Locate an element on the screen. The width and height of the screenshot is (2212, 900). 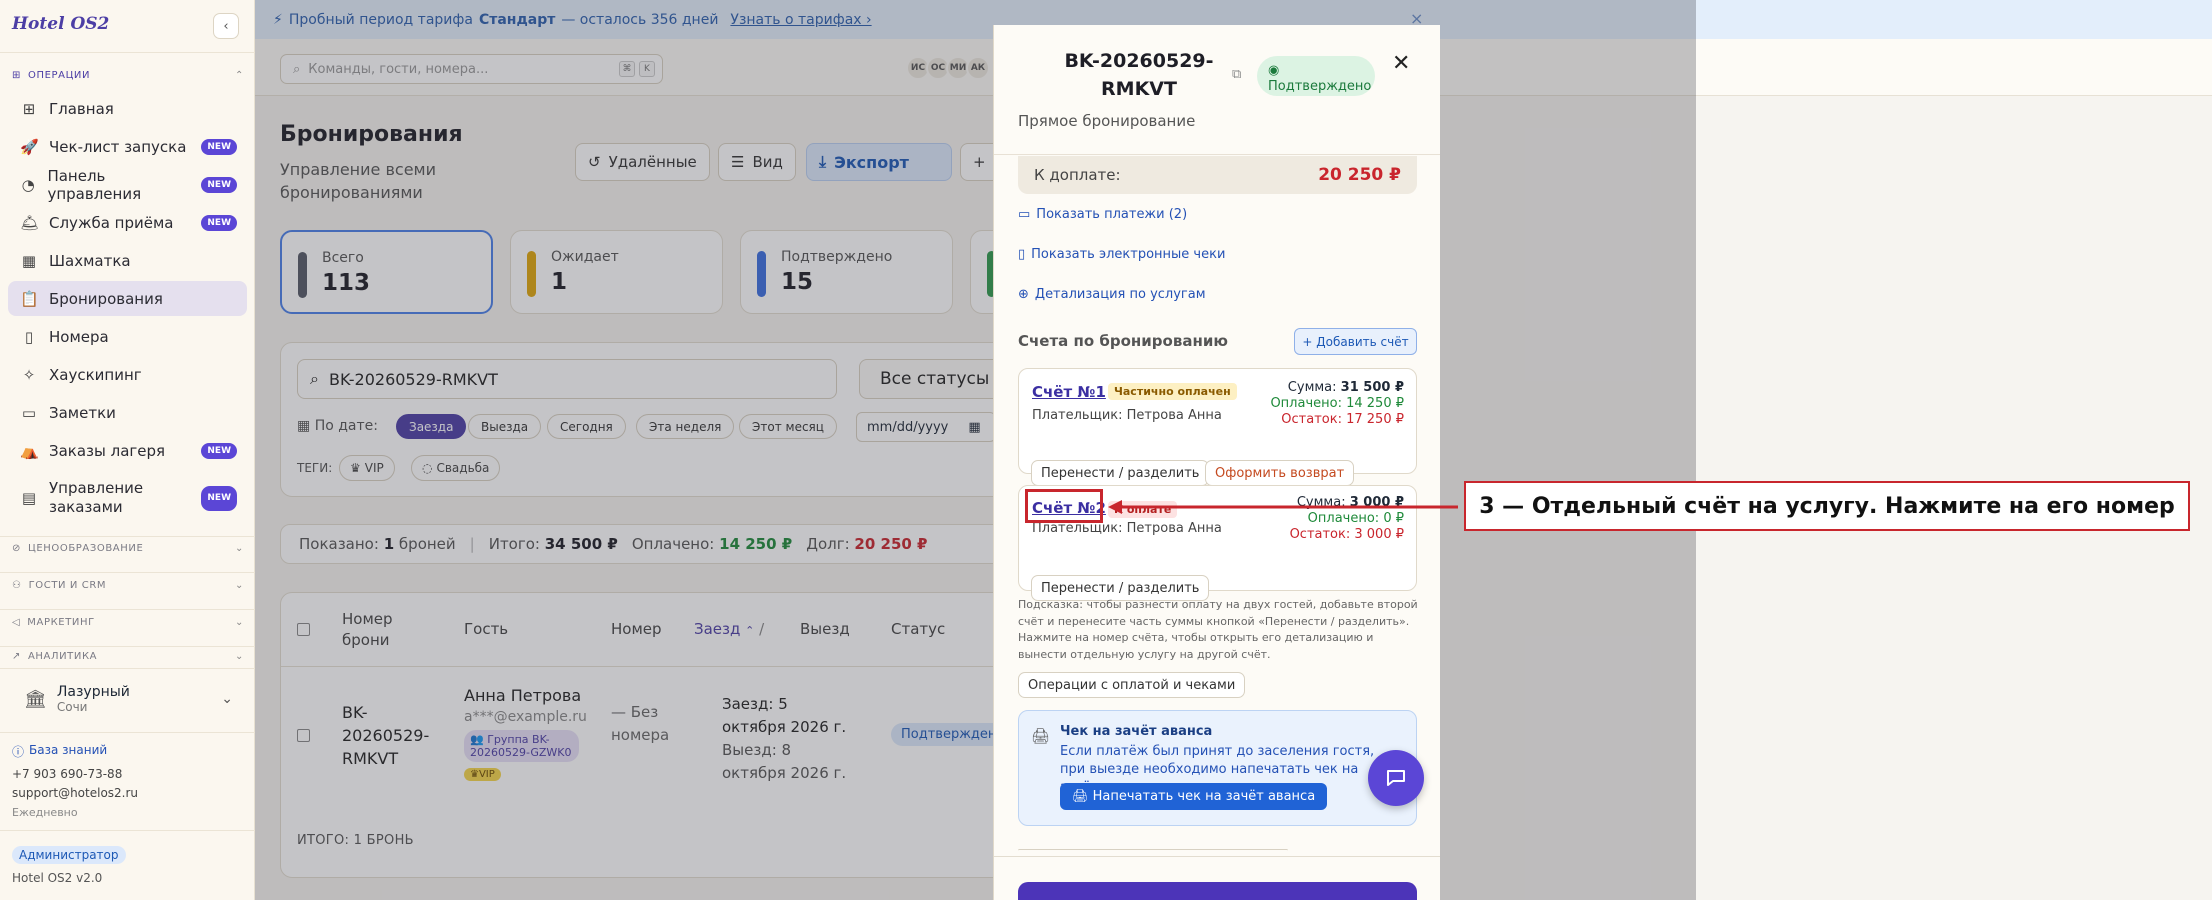
card-icon: ▭ is located at coordinates (1024, 214).